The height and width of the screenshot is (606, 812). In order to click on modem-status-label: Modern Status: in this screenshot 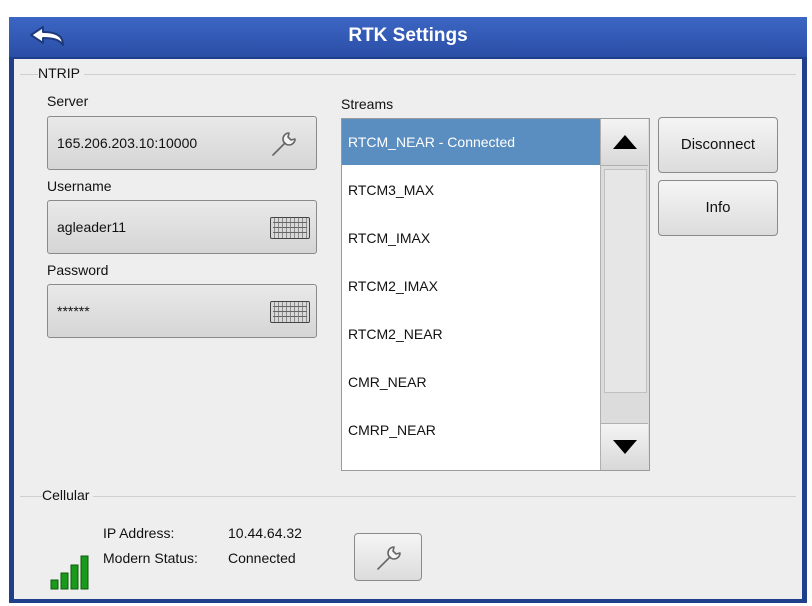, I will do `click(150, 558)`.